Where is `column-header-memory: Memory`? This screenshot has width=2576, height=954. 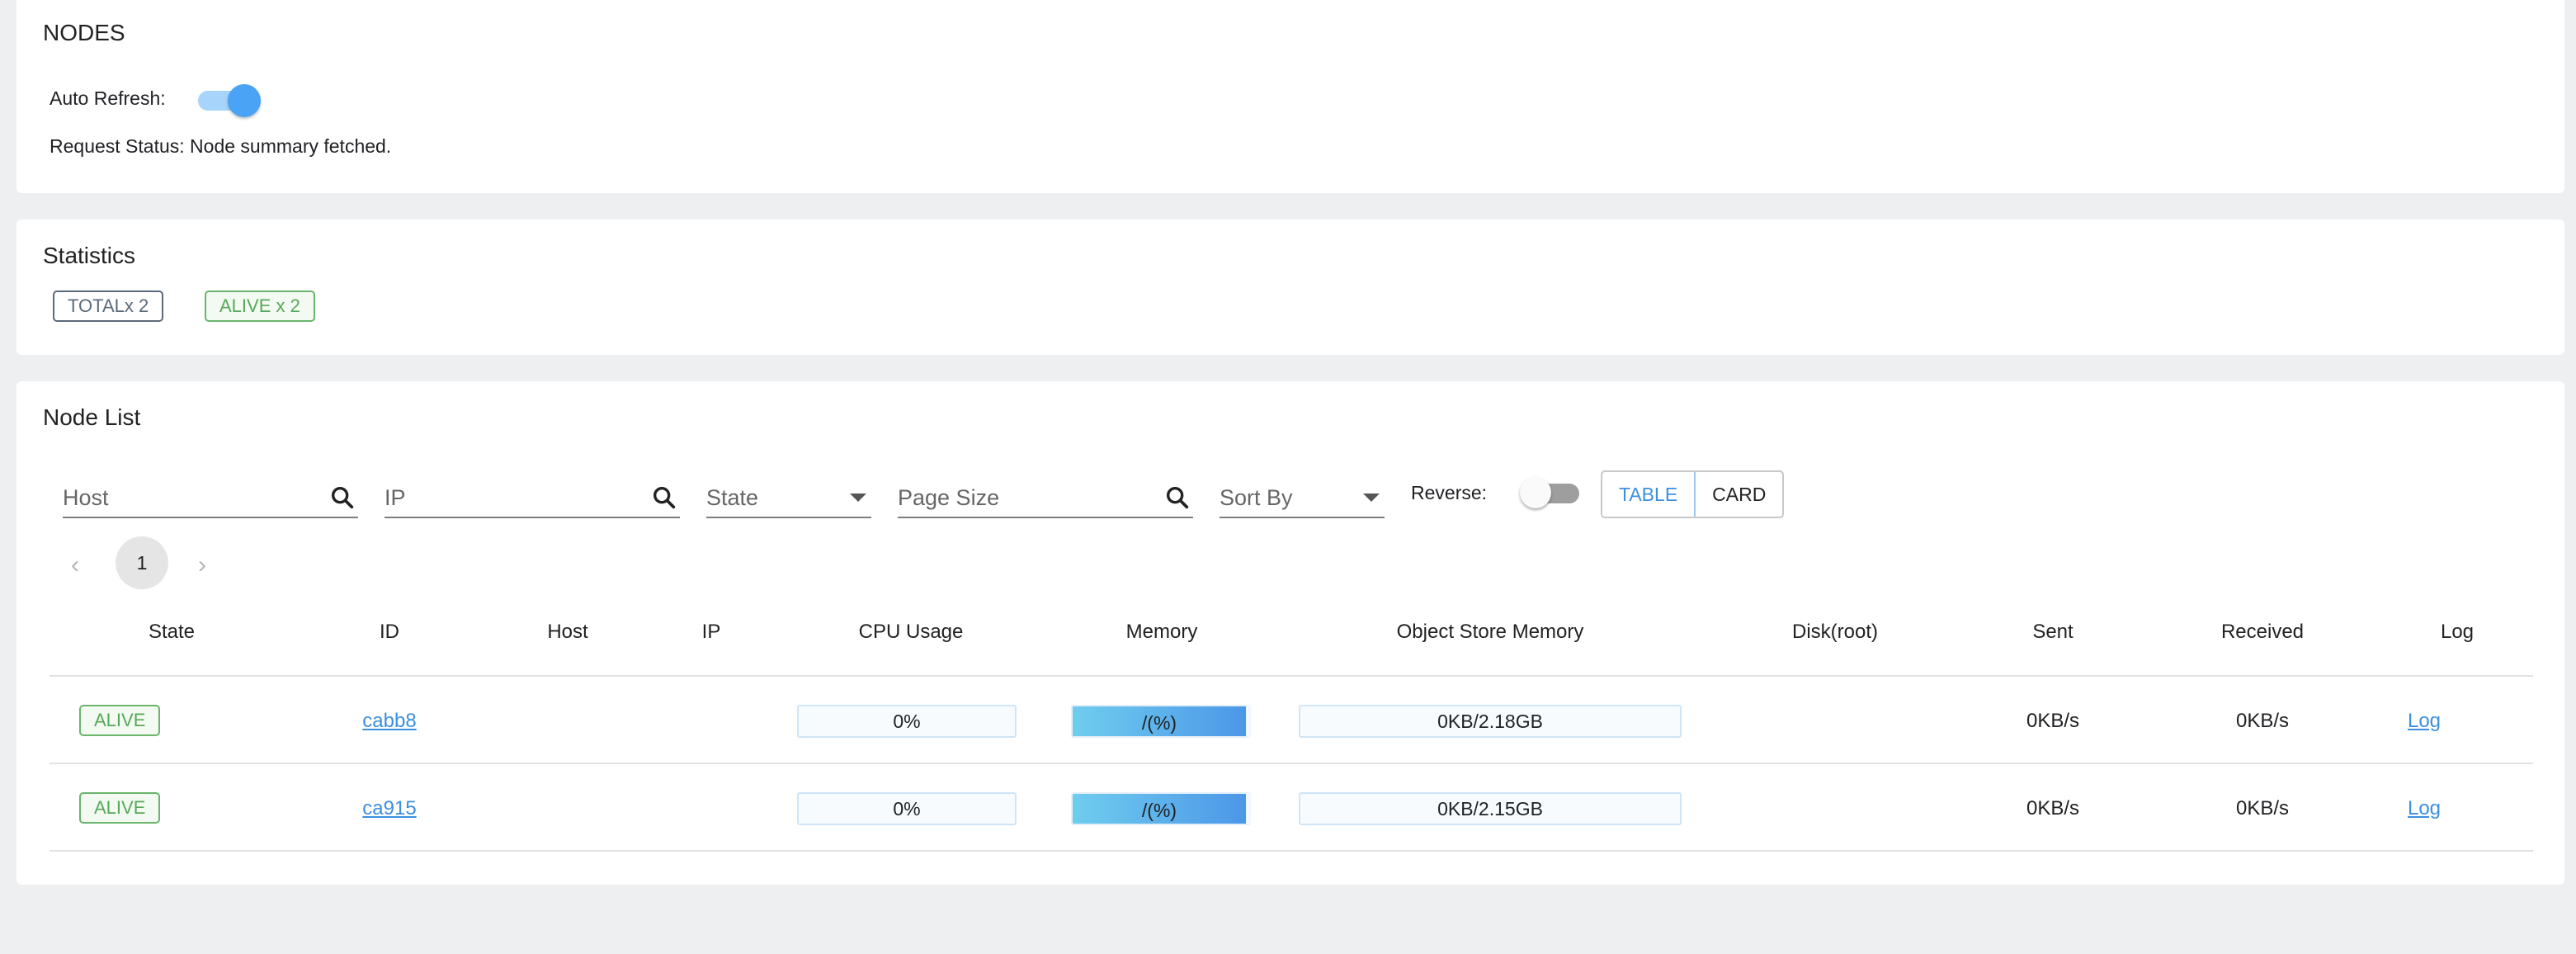 column-header-memory: Memory is located at coordinates (1162, 632).